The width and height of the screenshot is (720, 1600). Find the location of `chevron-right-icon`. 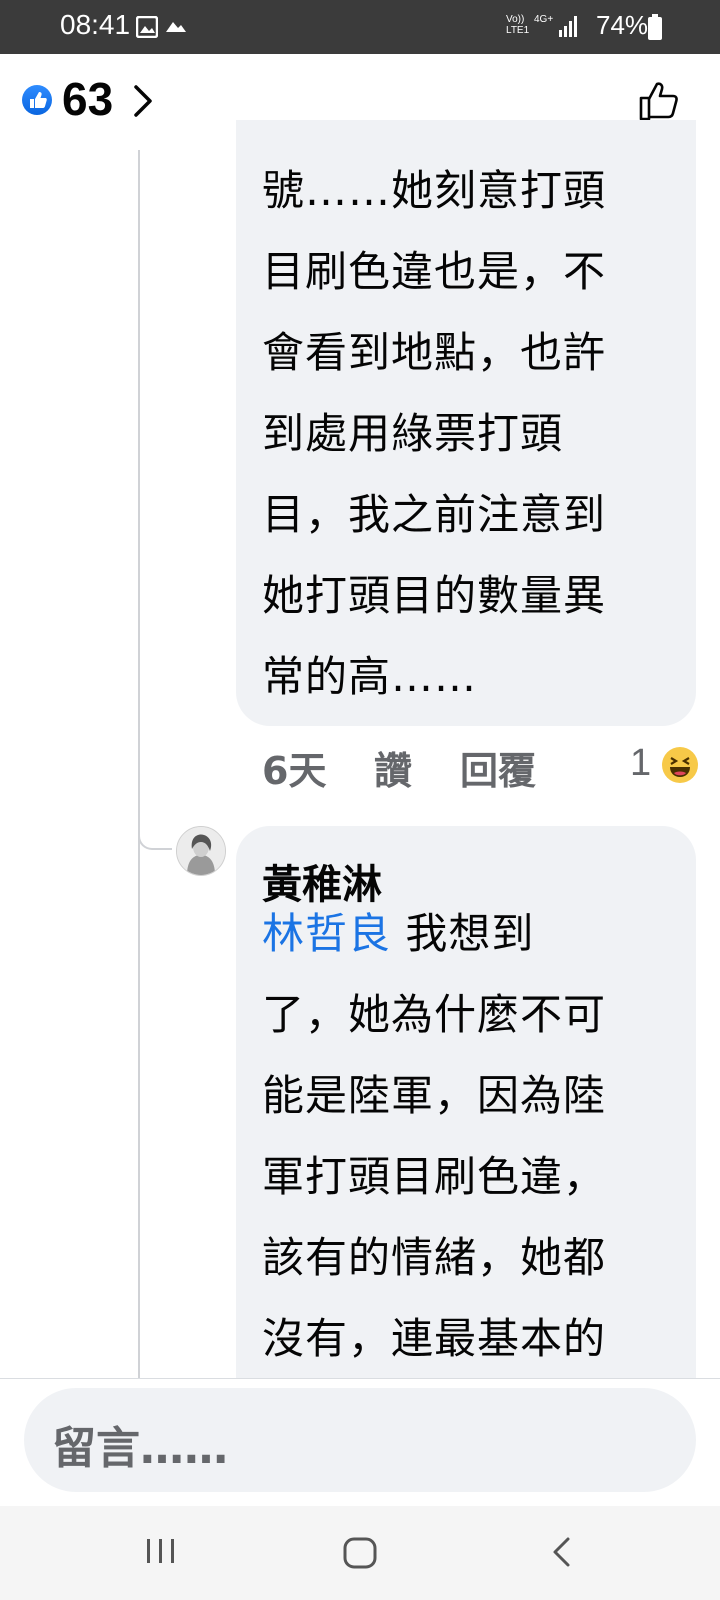

chevron-right-icon is located at coordinates (143, 103).